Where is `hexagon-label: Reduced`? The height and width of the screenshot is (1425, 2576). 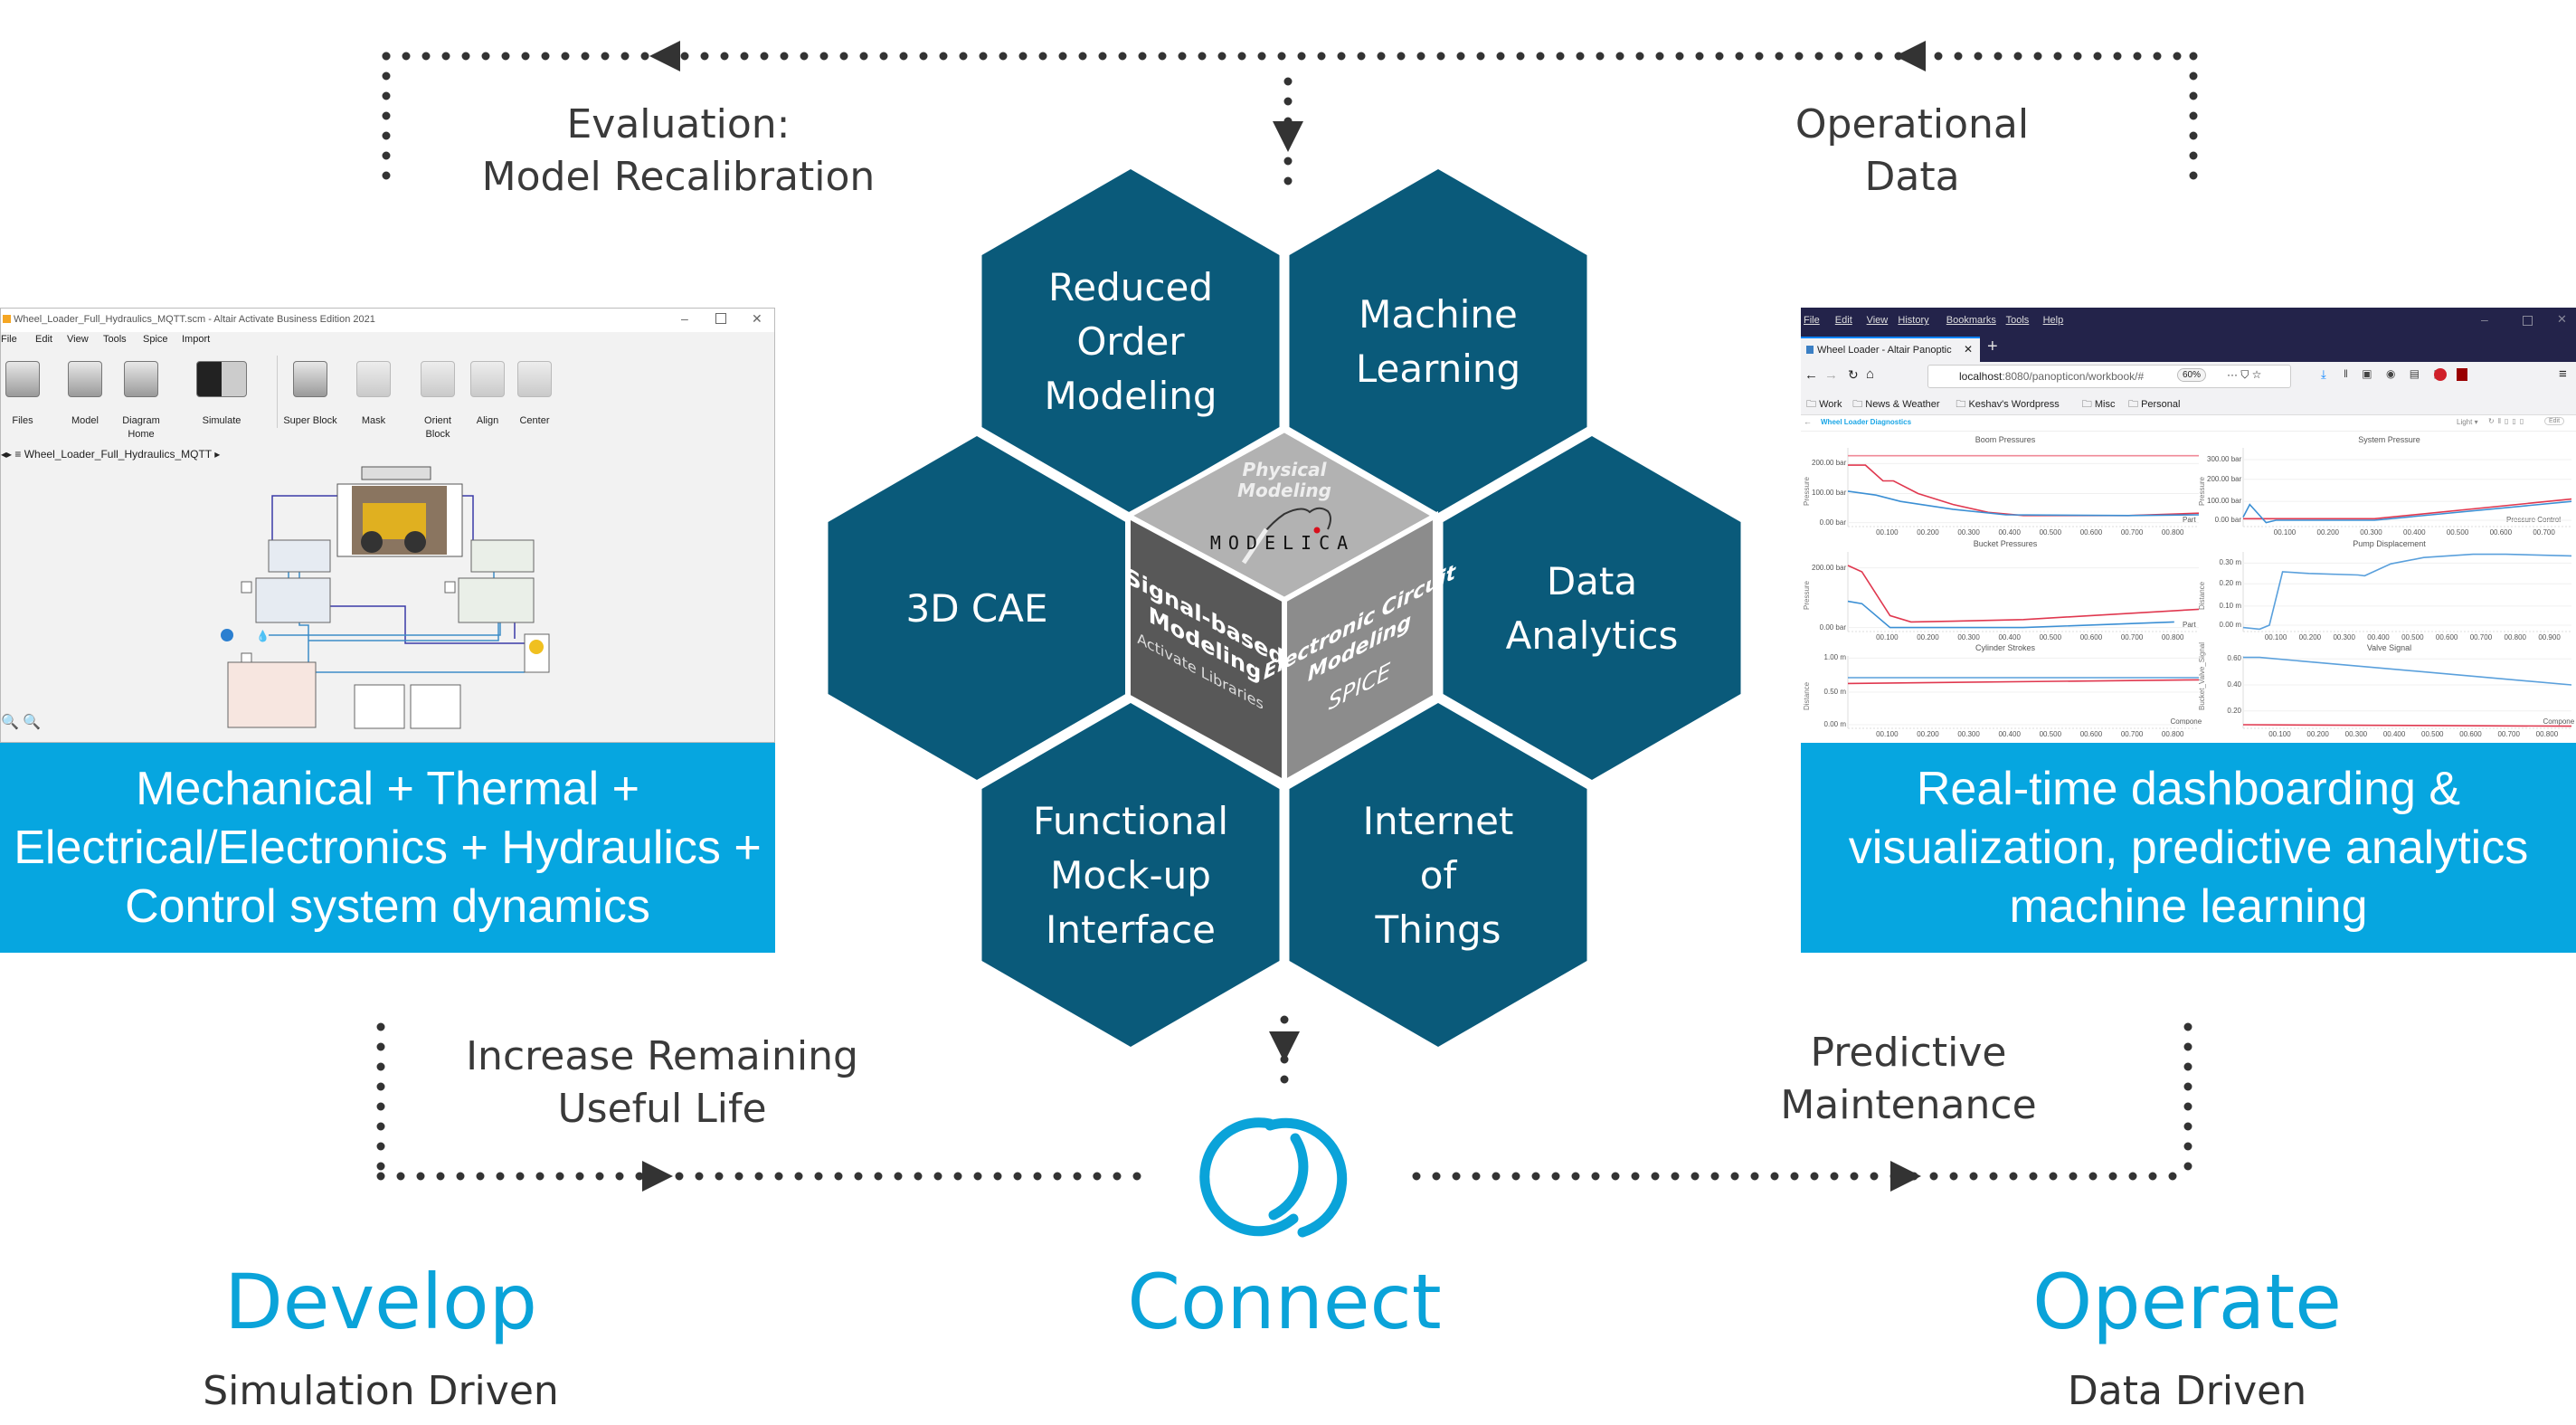 hexagon-label: Reduced is located at coordinates (1131, 287).